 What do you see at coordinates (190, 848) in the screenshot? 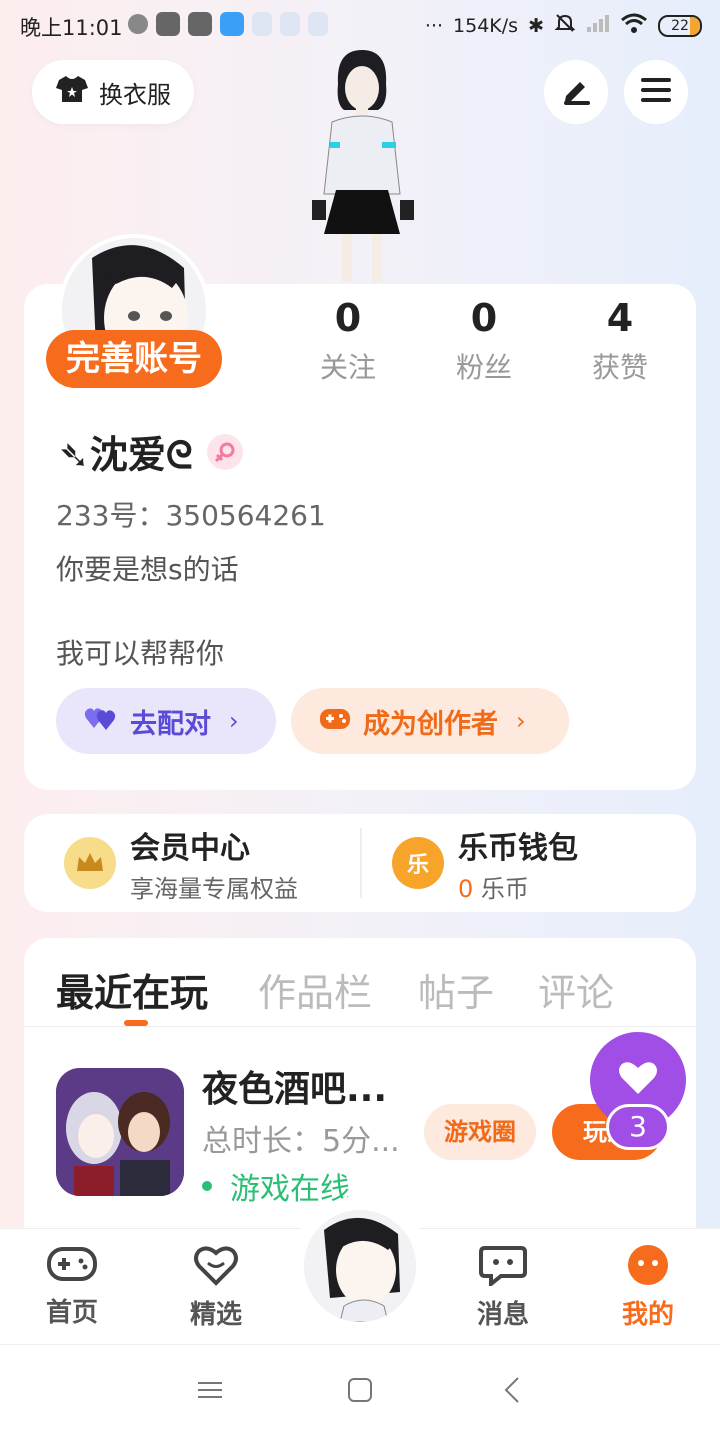
I see `member-center-title: 会员中心` at bounding box center [190, 848].